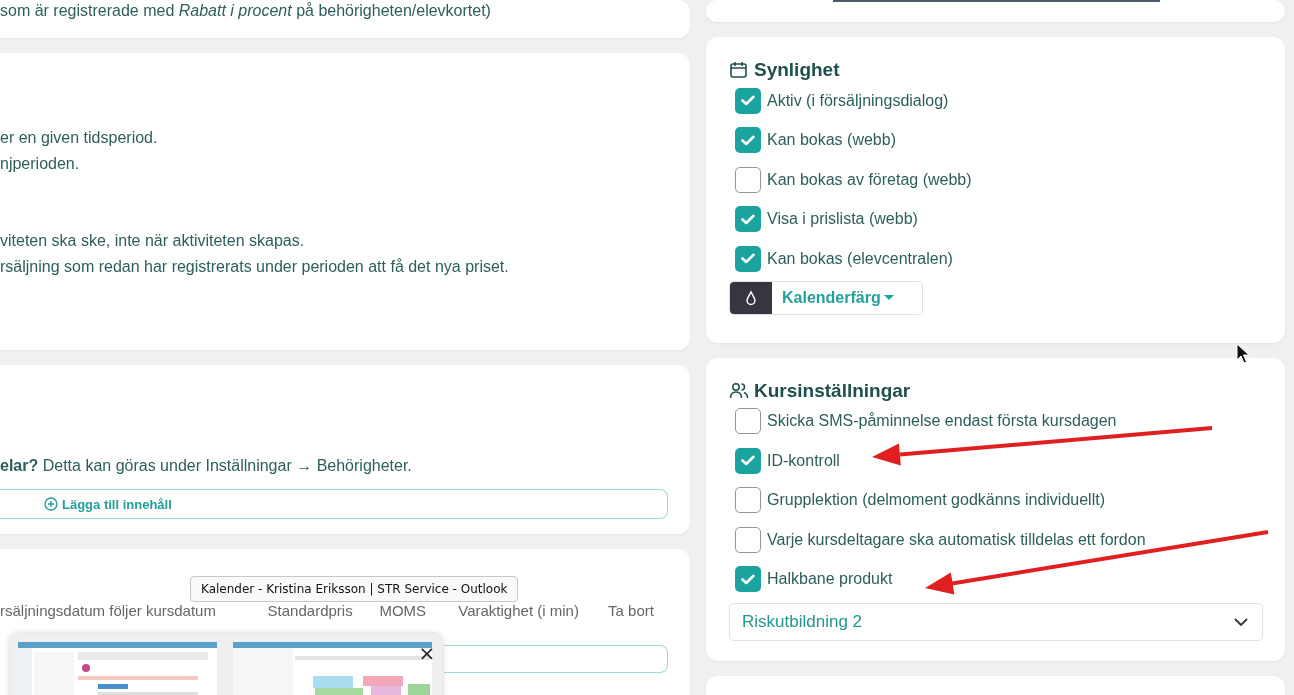 Image resolution: width=1294 pixels, height=695 pixels. What do you see at coordinates (255, 267) in the screenshot?
I see `info-text: rsäljning som redan har registrerats under perioden att få det nya priset.` at bounding box center [255, 267].